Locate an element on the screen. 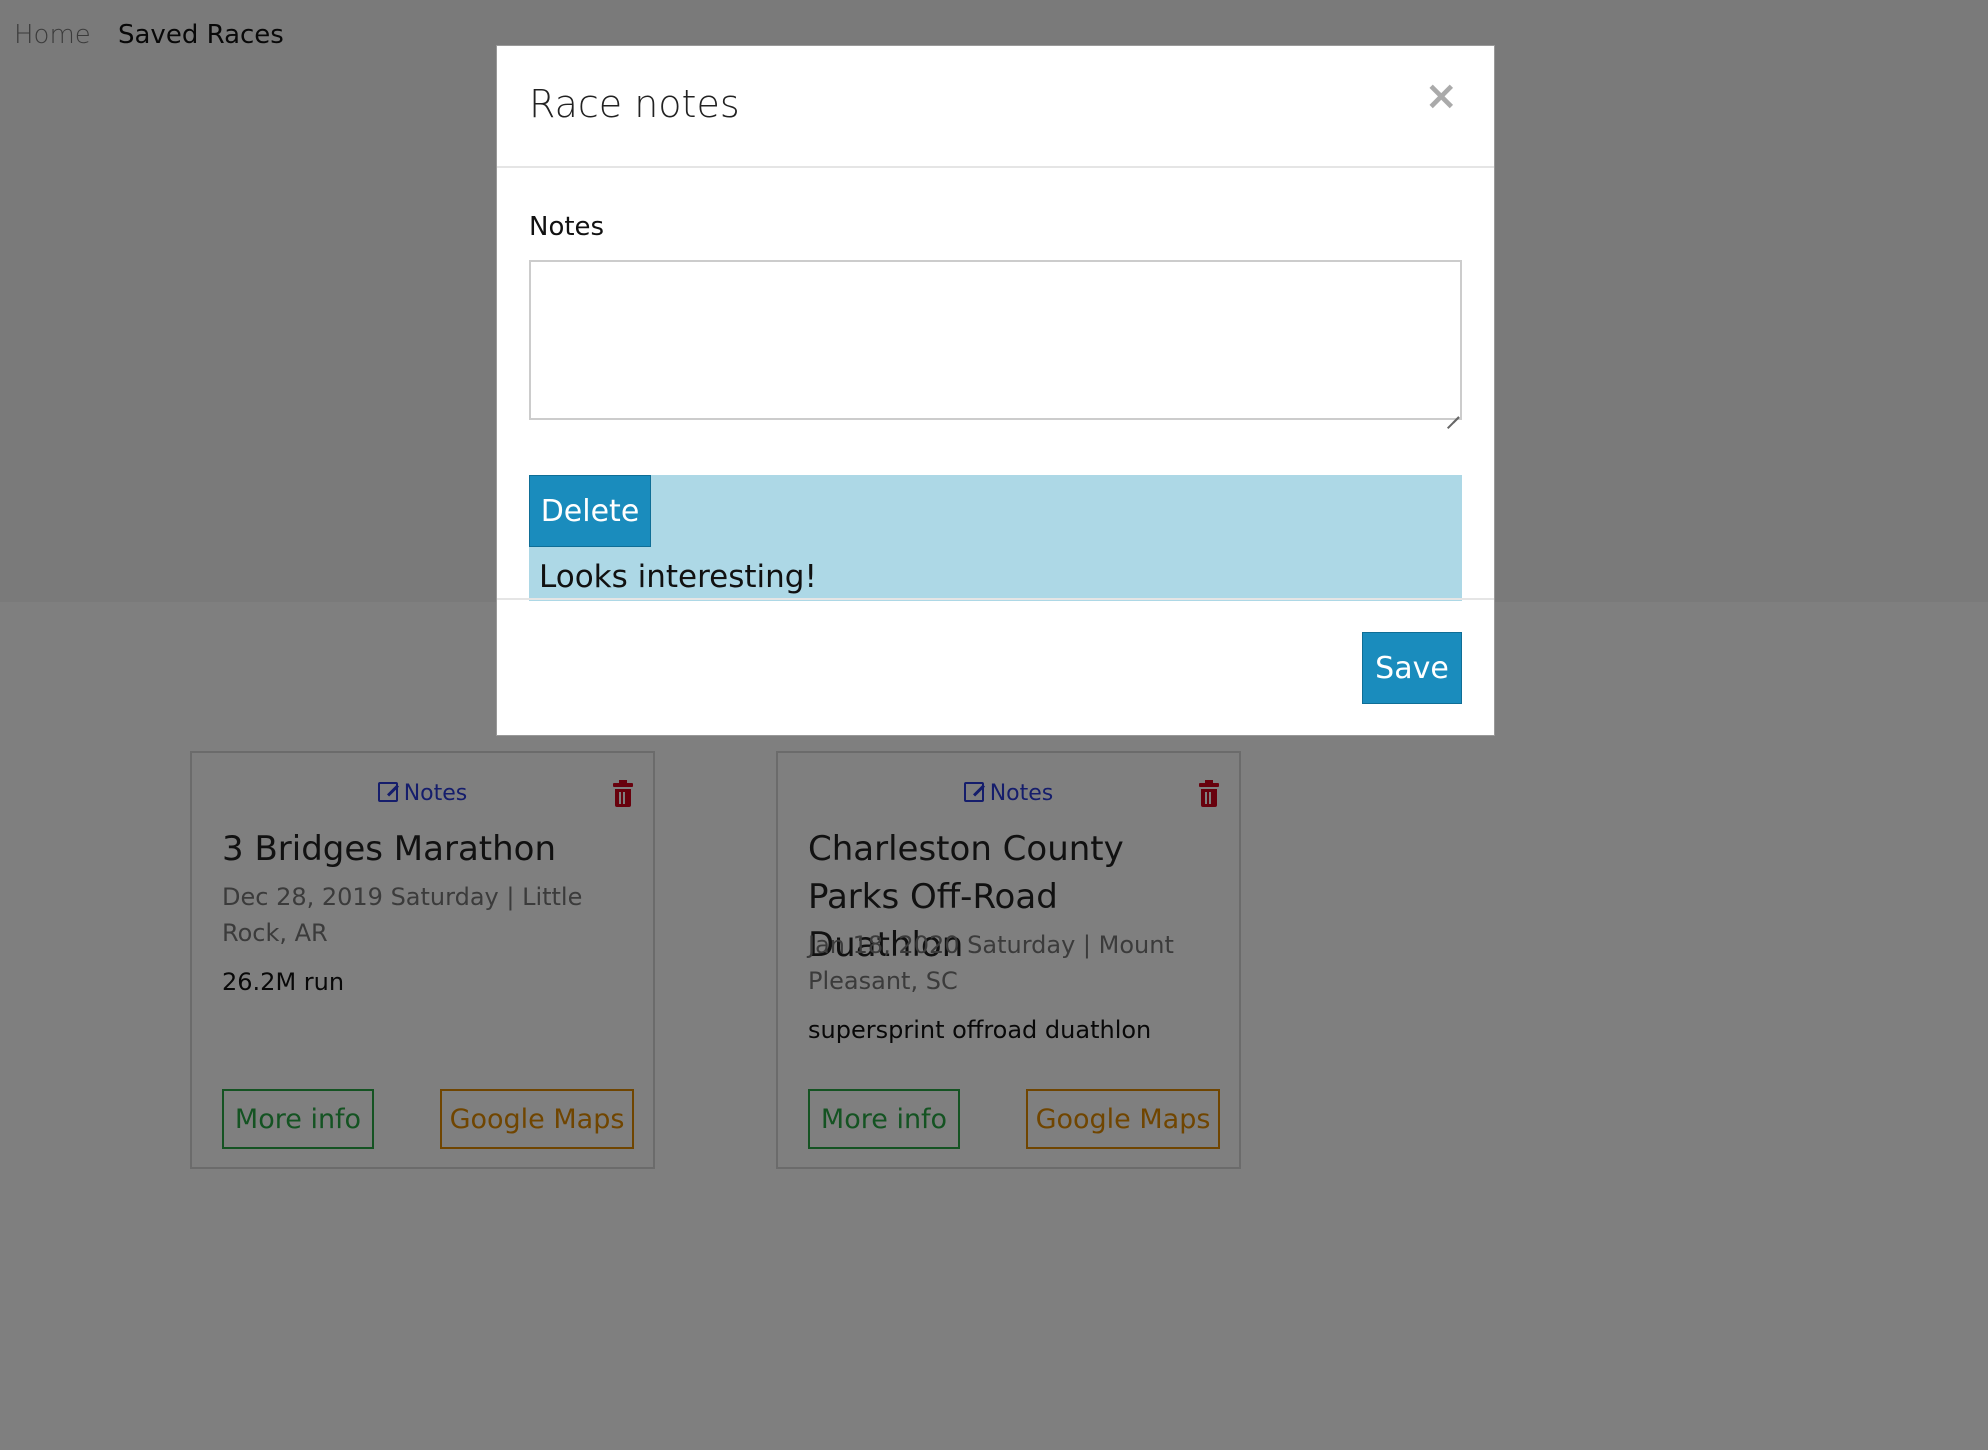 The height and width of the screenshot is (1450, 1988). notes-textarea is located at coordinates (995, 340).